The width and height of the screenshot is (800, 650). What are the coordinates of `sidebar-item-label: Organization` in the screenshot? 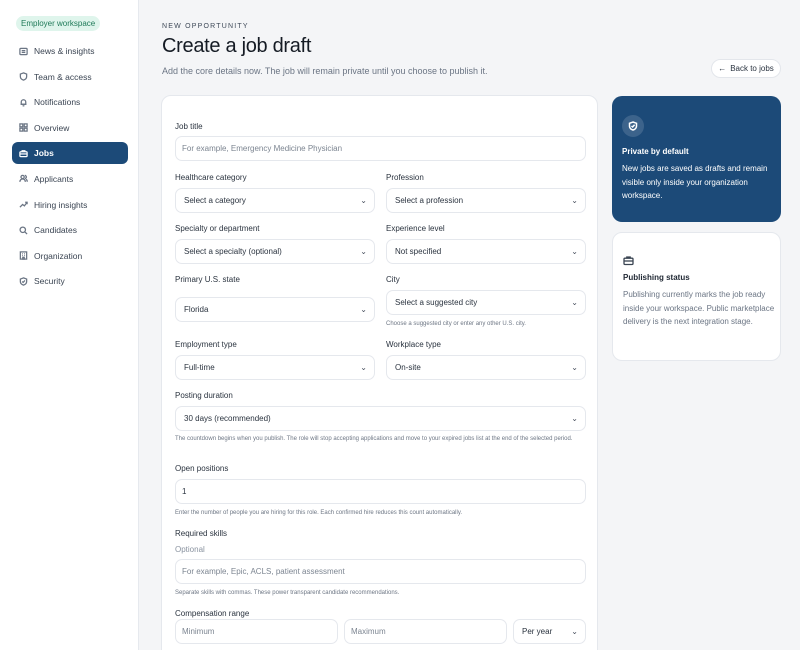 It's located at (58, 255).